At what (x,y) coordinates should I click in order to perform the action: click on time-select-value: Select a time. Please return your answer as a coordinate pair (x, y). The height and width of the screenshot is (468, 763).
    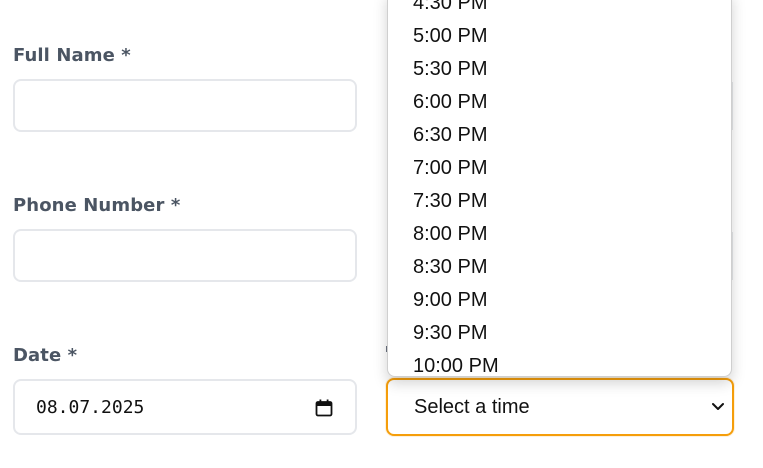
    Looking at the image, I should click on (472, 406).